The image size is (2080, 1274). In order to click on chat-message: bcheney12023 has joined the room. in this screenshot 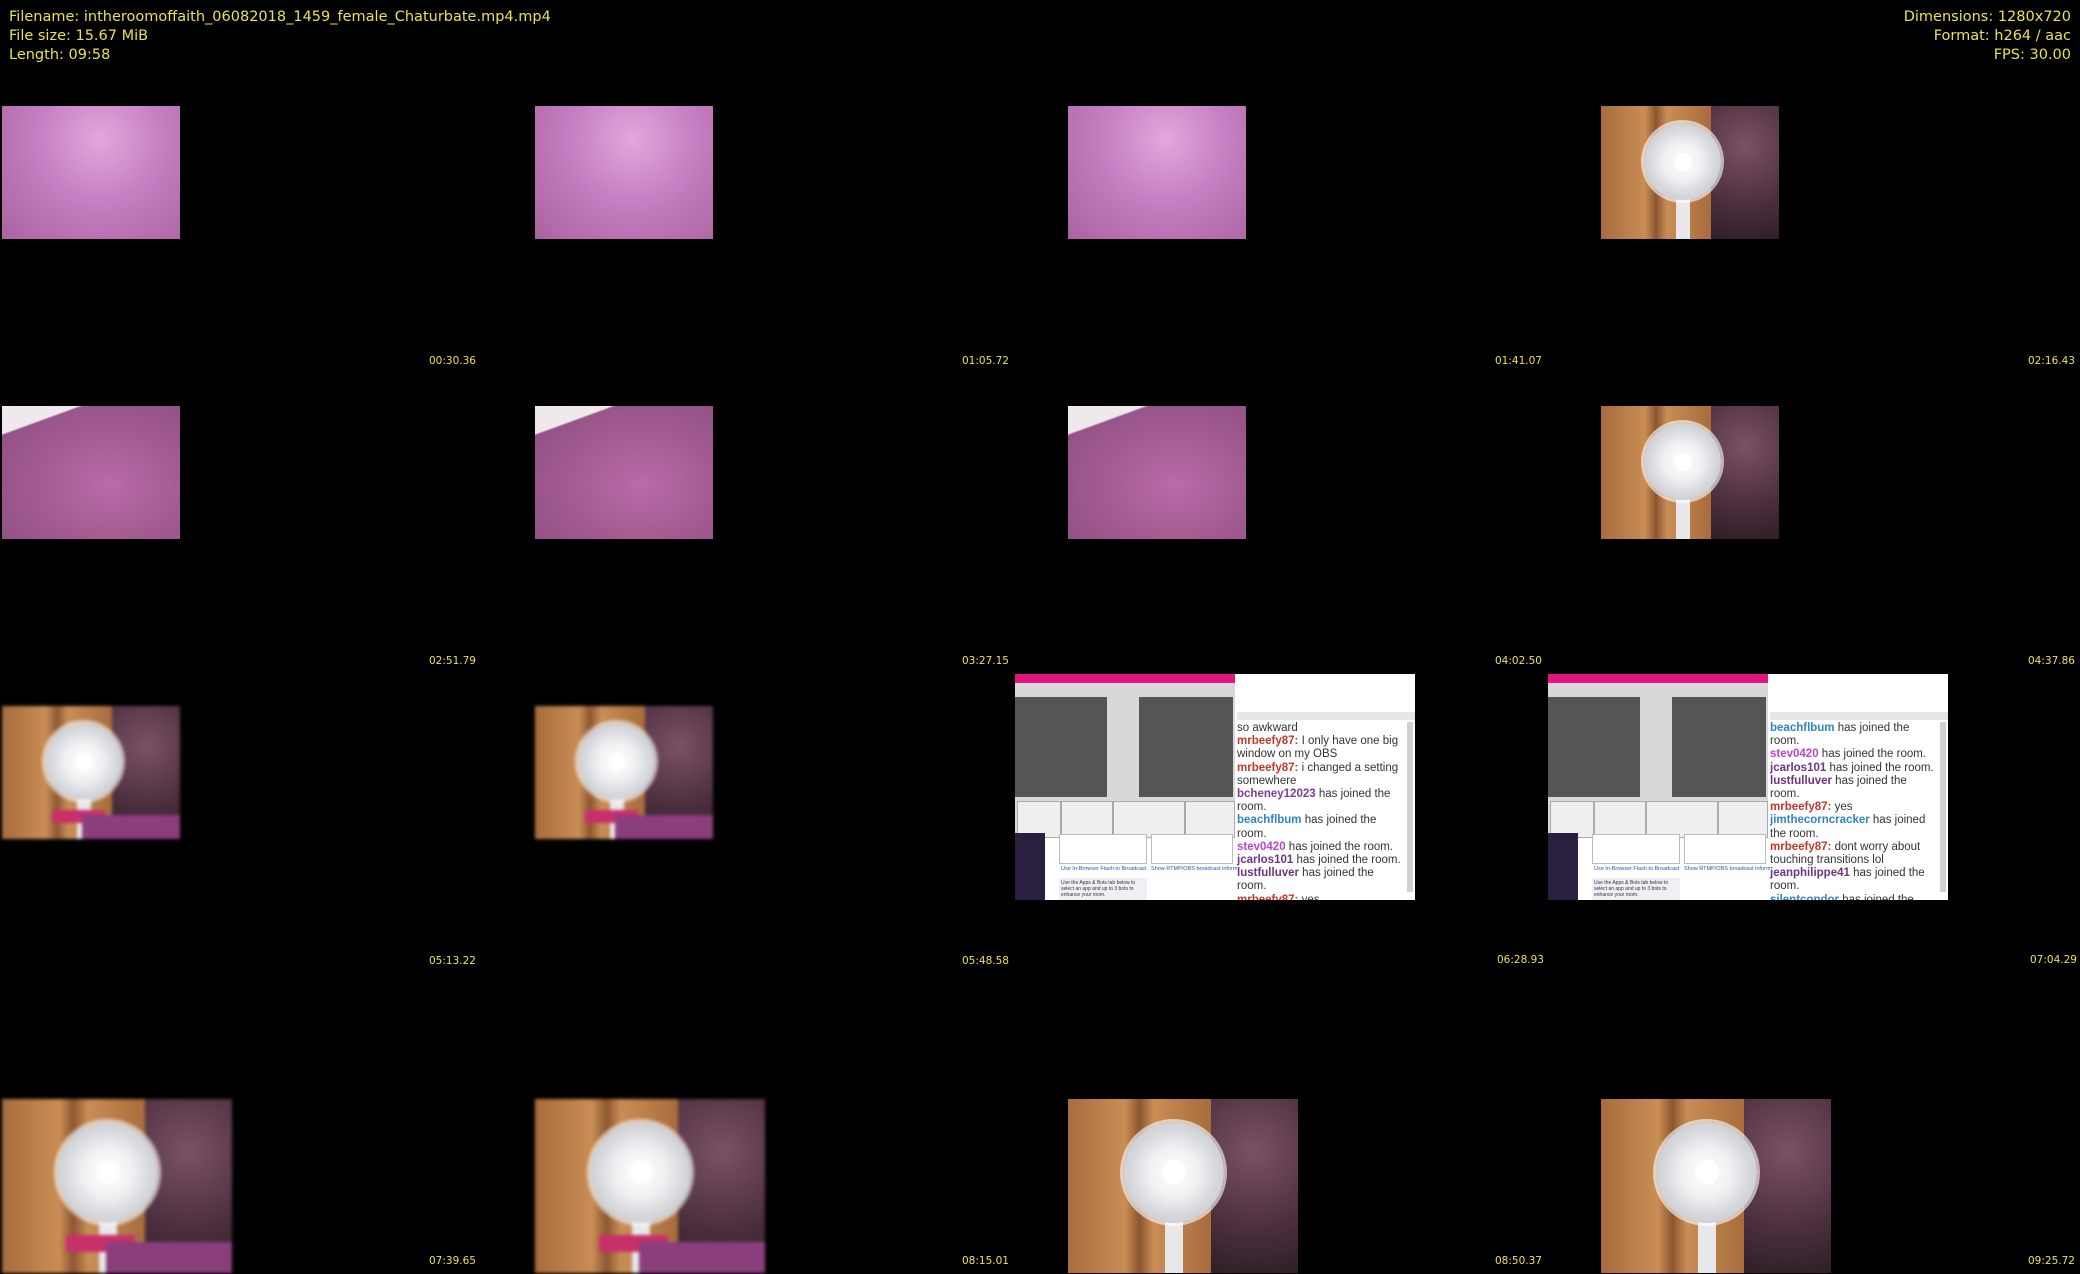, I will do `click(1321, 801)`.